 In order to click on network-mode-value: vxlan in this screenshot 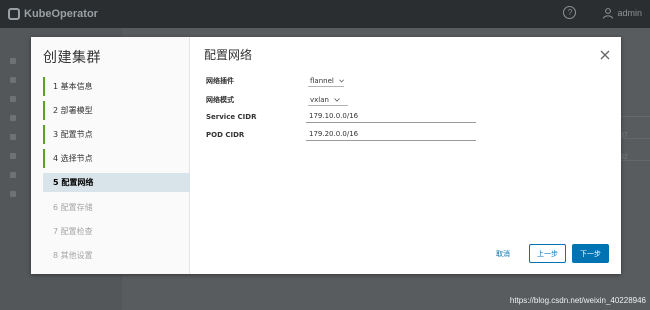, I will do `click(319, 99)`.